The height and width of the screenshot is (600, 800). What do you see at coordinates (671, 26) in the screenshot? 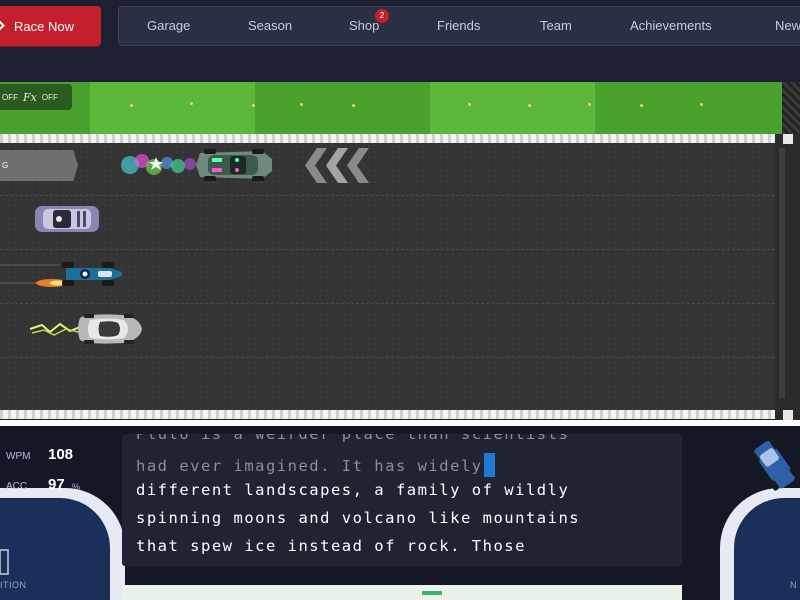
I see `nav-achievements: Achievements` at bounding box center [671, 26].